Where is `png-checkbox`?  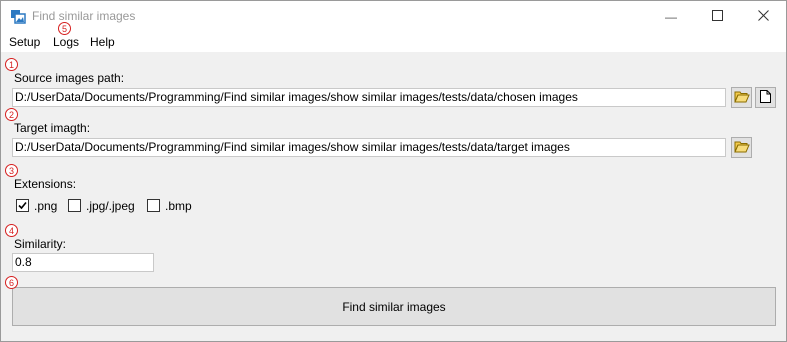 png-checkbox is located at coordinates (22, 205).